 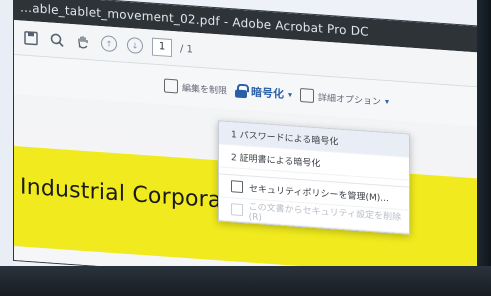 What do you see at coordinates (162, 47) in the screenshot?
I see `page-number-input: 1` at bounding box center [162, 47].